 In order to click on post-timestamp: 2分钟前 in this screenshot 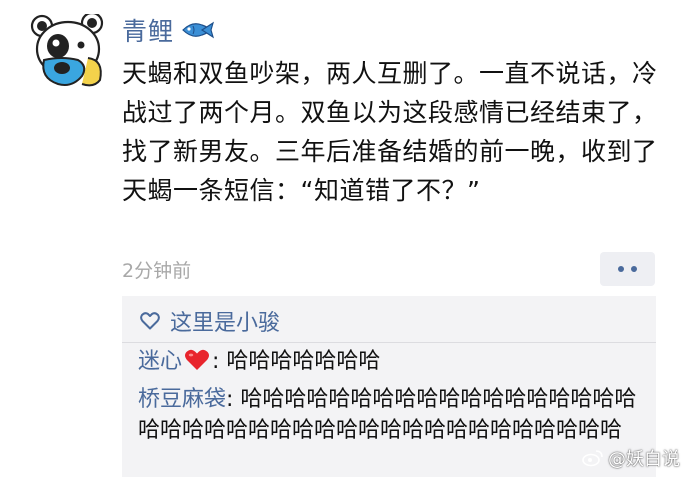, I will do `click(157, 271)`.